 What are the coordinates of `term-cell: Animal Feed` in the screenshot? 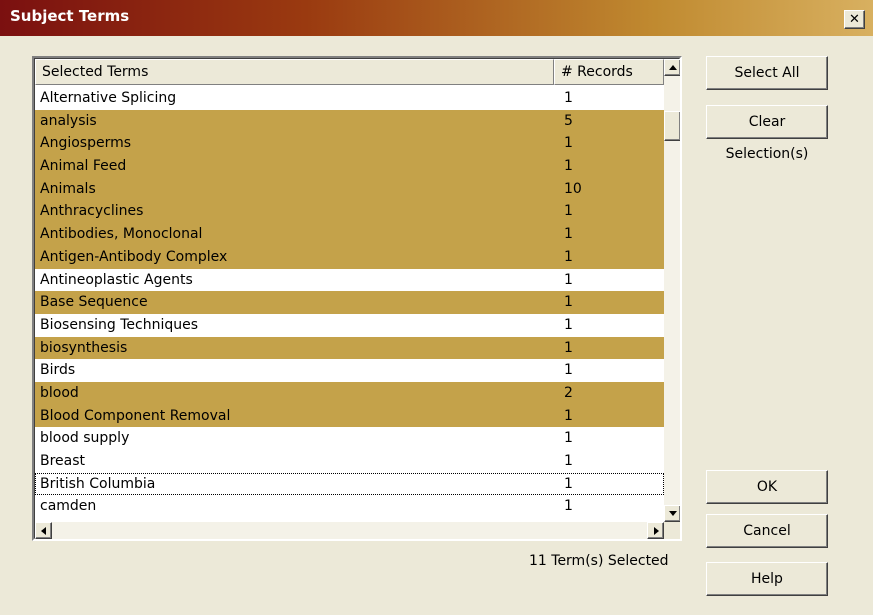 It's located at (83, 166).